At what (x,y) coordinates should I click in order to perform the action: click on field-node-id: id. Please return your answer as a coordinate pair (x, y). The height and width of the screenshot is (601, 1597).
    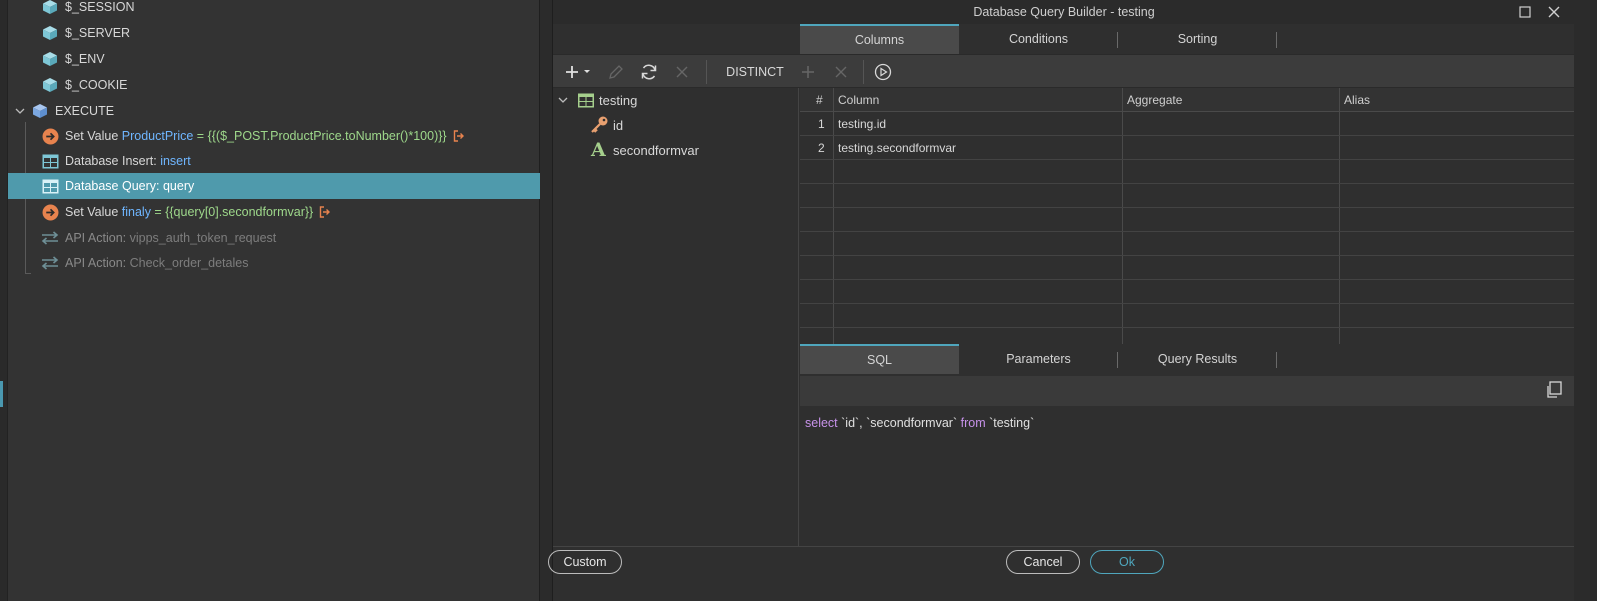
    Looking at the image, I should click on (606, 125).